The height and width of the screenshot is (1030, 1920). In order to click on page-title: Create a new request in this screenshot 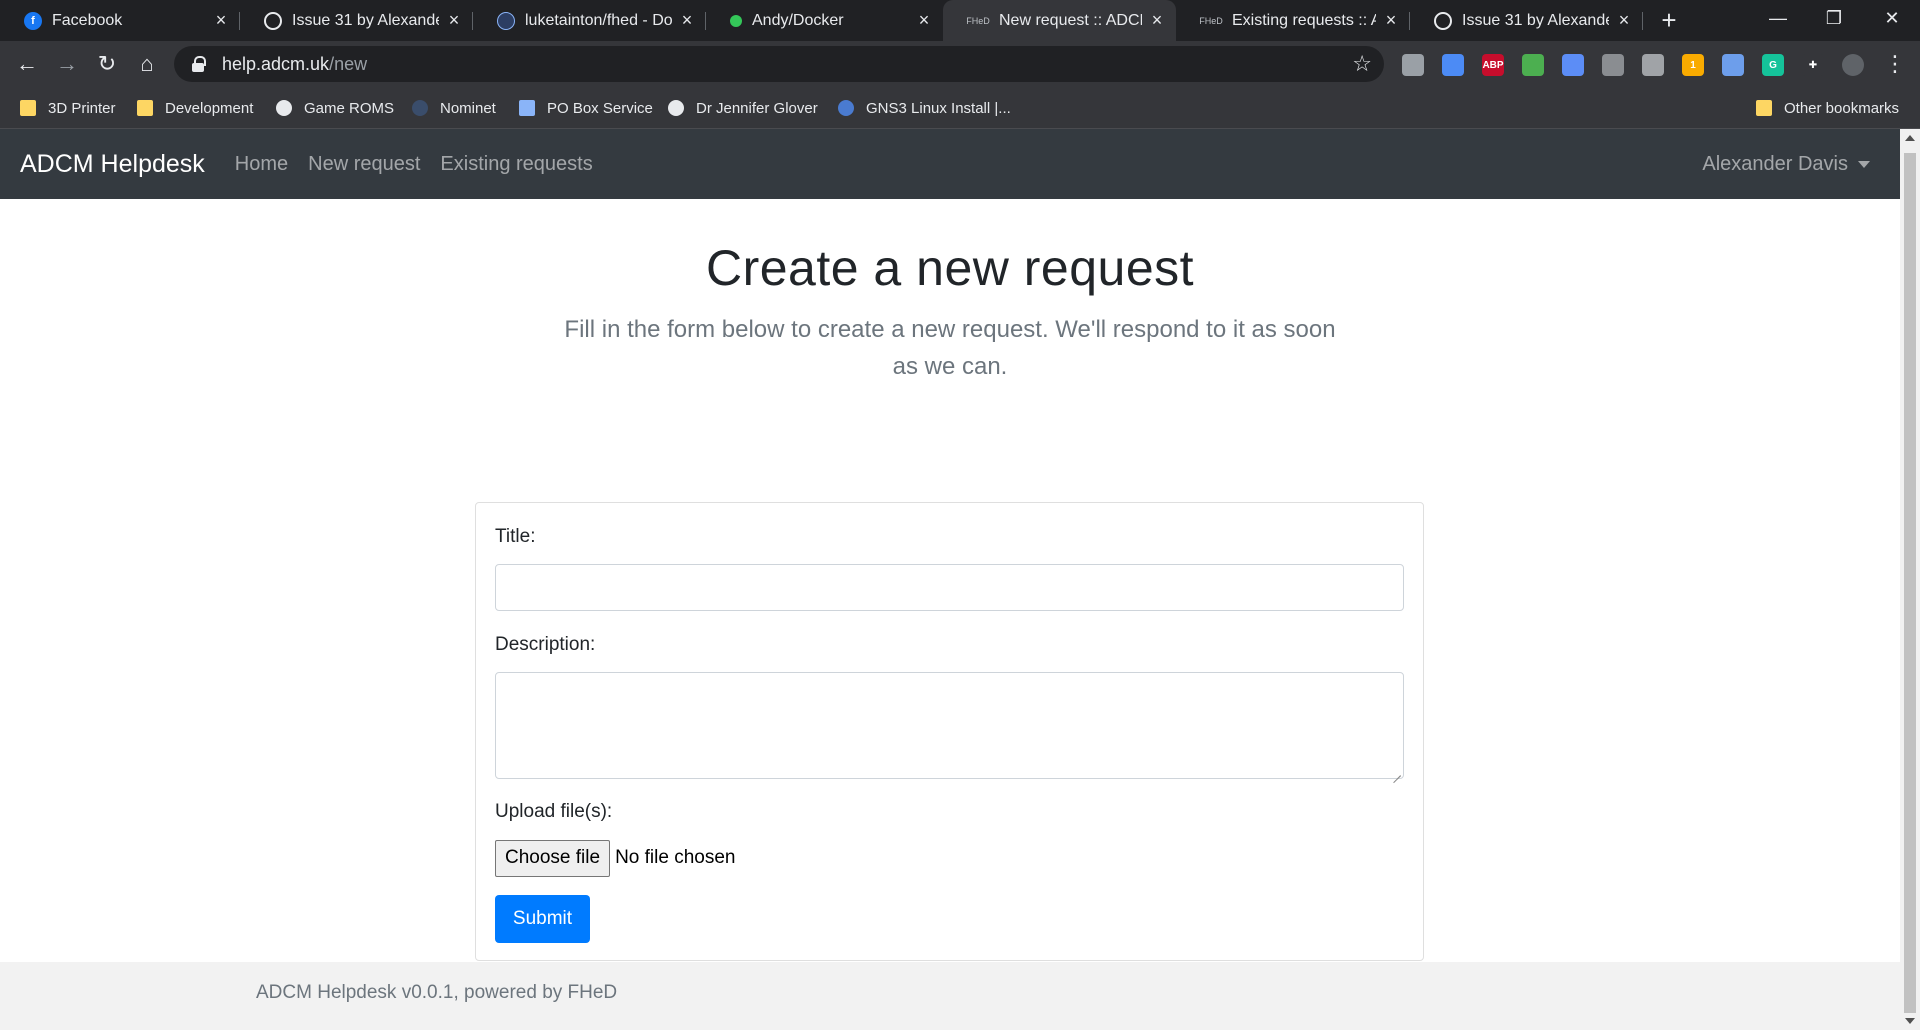, I will do `click(950, 268)`.